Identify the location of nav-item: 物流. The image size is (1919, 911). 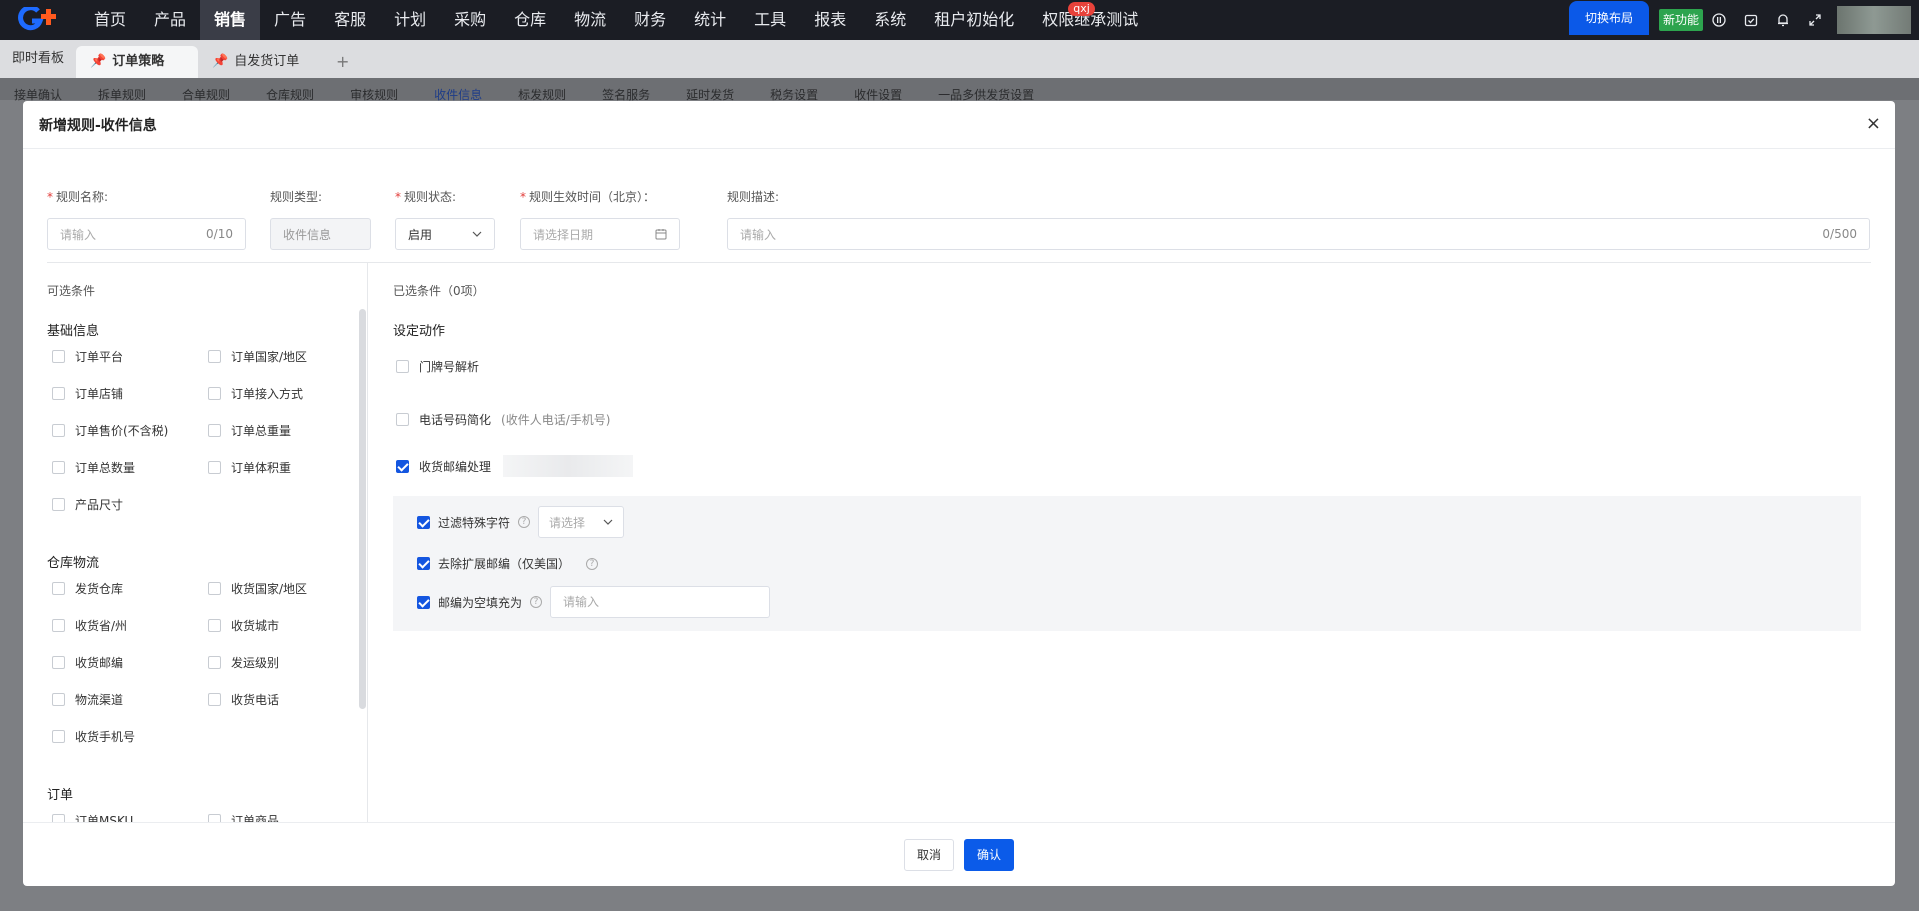
(590, 20).